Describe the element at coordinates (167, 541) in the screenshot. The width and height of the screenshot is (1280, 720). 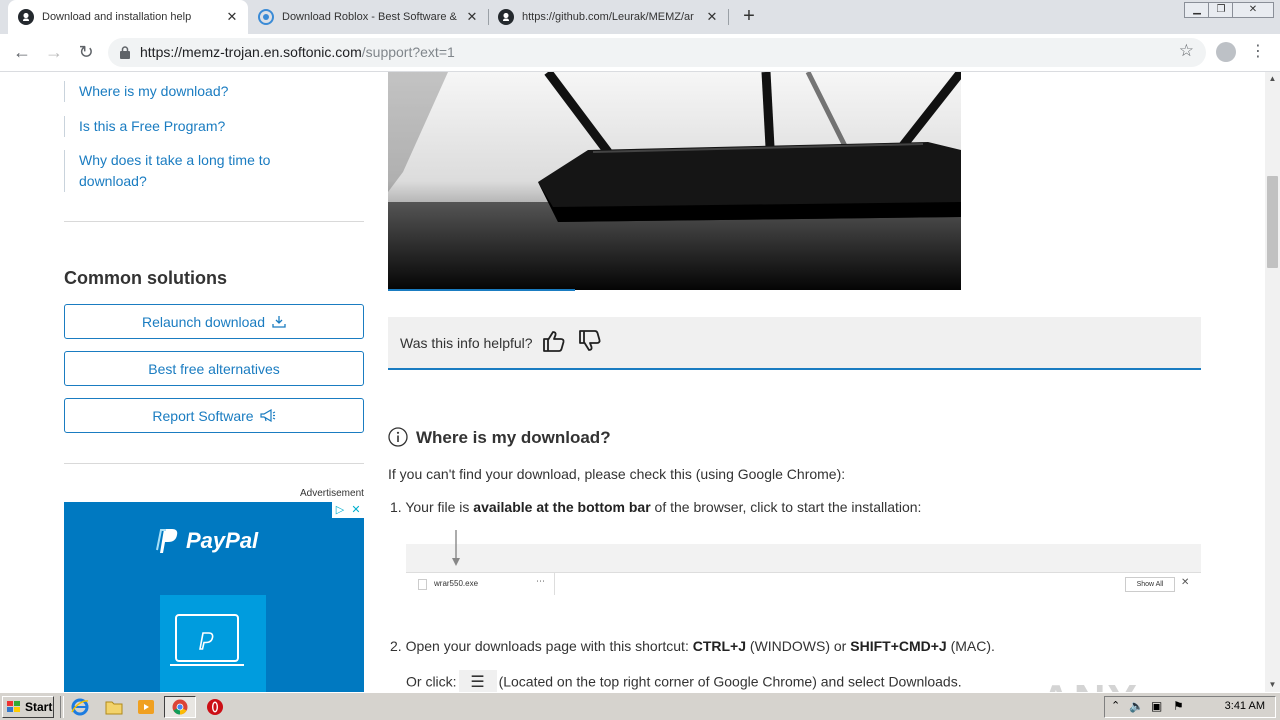
I see `paypal-p-icon` at that location.